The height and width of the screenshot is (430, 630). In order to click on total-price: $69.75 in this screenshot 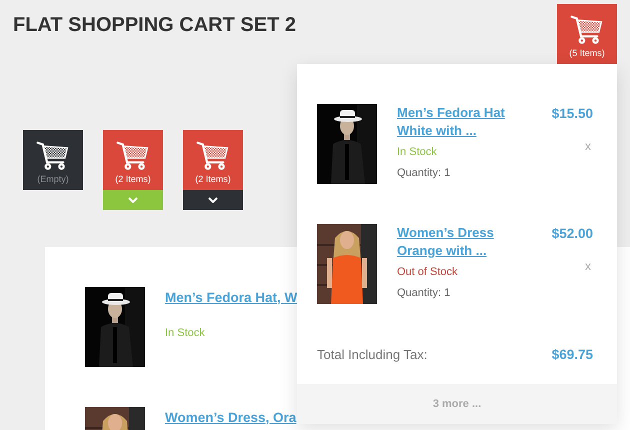, I will do `click(572, 355)`.